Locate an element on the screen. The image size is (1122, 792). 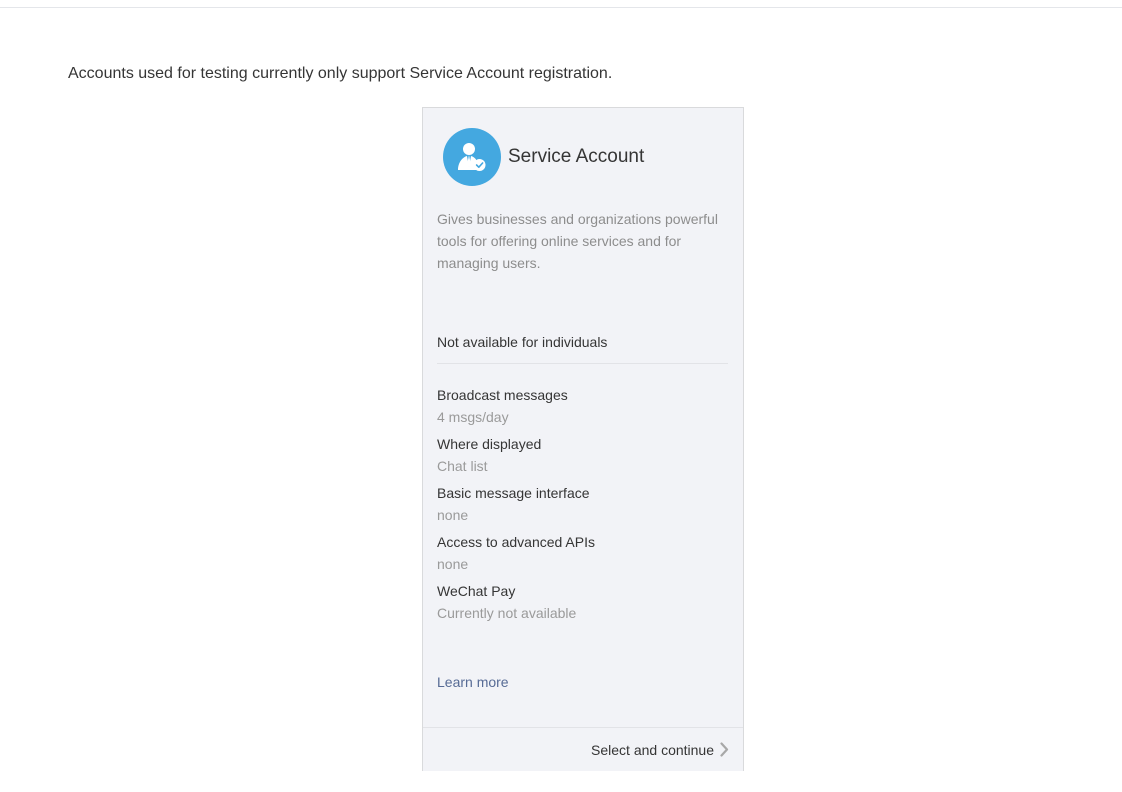
select-and-continue-button: Select and continue is located at coordinates (660, 749).